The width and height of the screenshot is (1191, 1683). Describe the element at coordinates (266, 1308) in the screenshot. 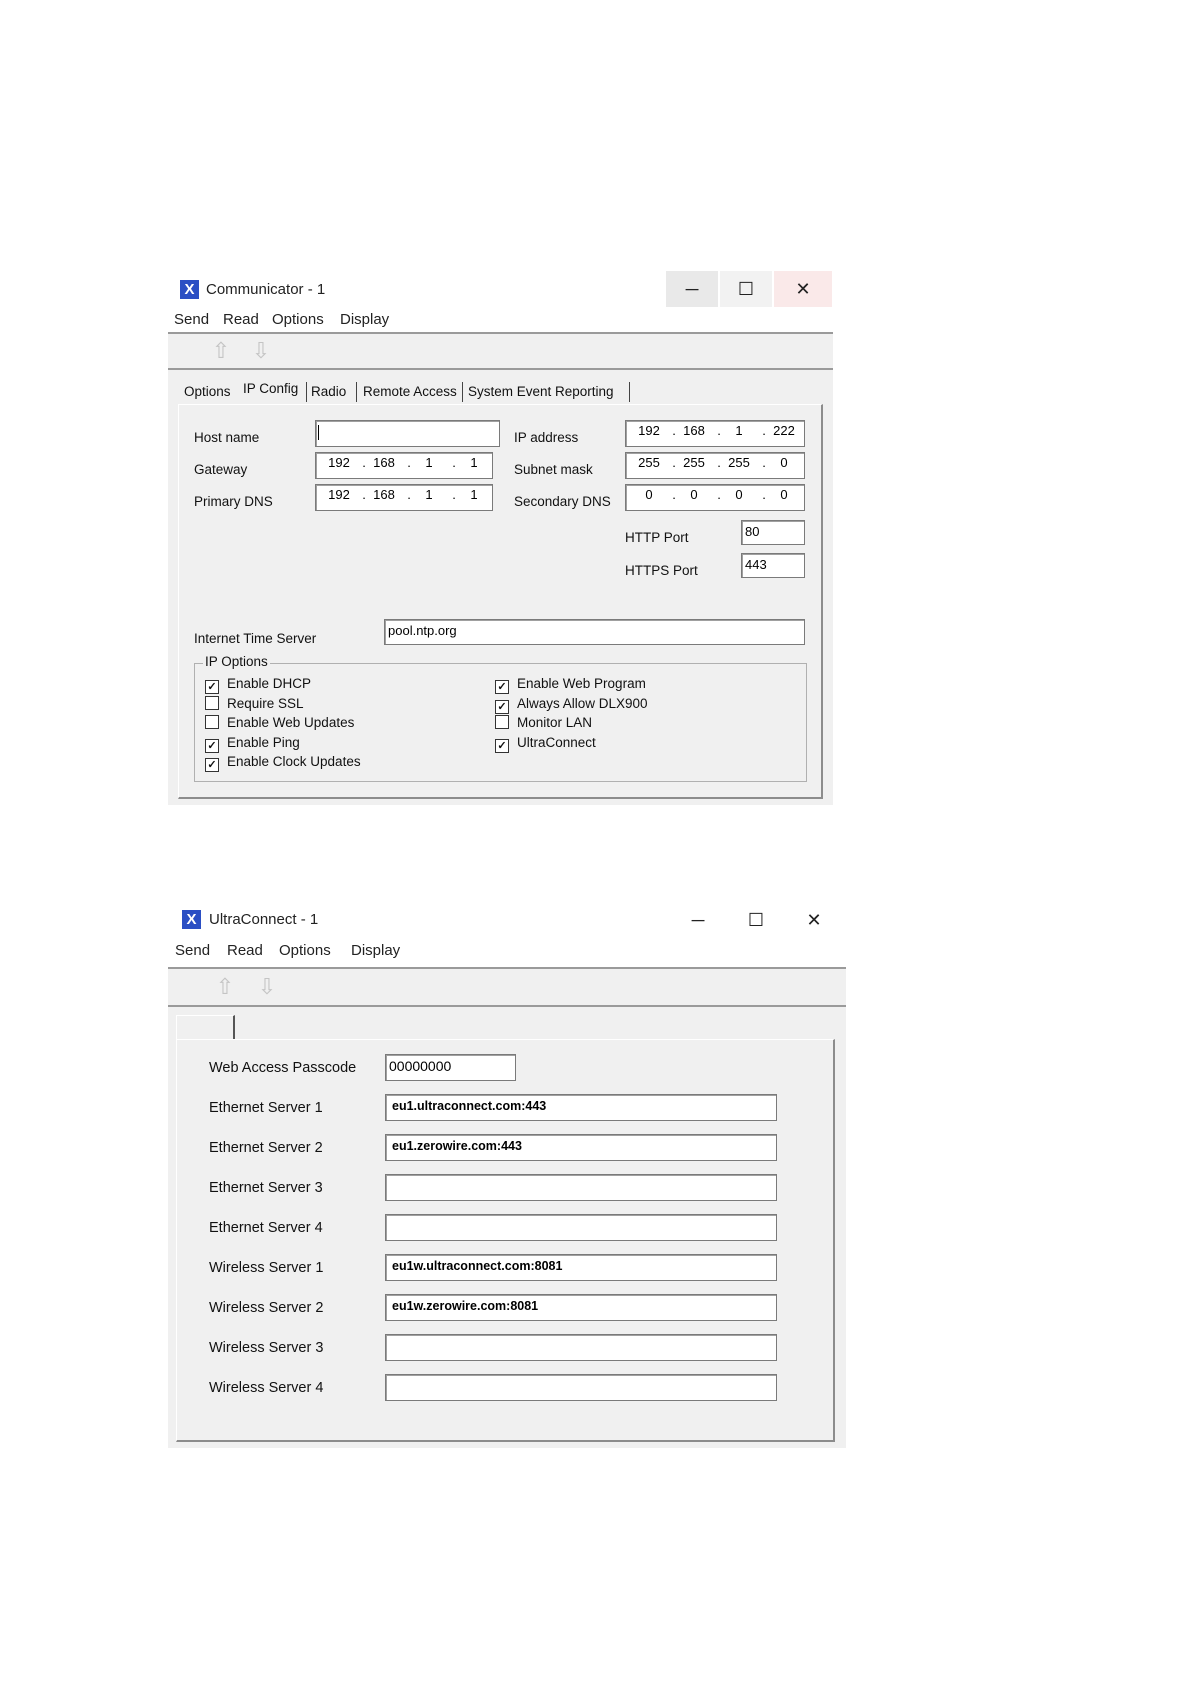

I see `wireless-server-2-label: Wireless Server 2` at that location.